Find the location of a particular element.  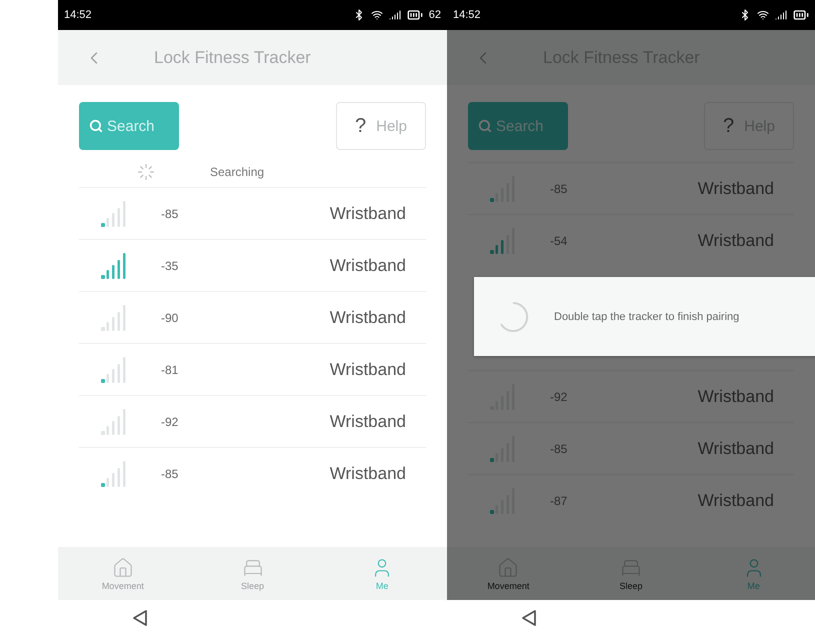

device-row: -90 Wristband is located at coordinates (252, 317).